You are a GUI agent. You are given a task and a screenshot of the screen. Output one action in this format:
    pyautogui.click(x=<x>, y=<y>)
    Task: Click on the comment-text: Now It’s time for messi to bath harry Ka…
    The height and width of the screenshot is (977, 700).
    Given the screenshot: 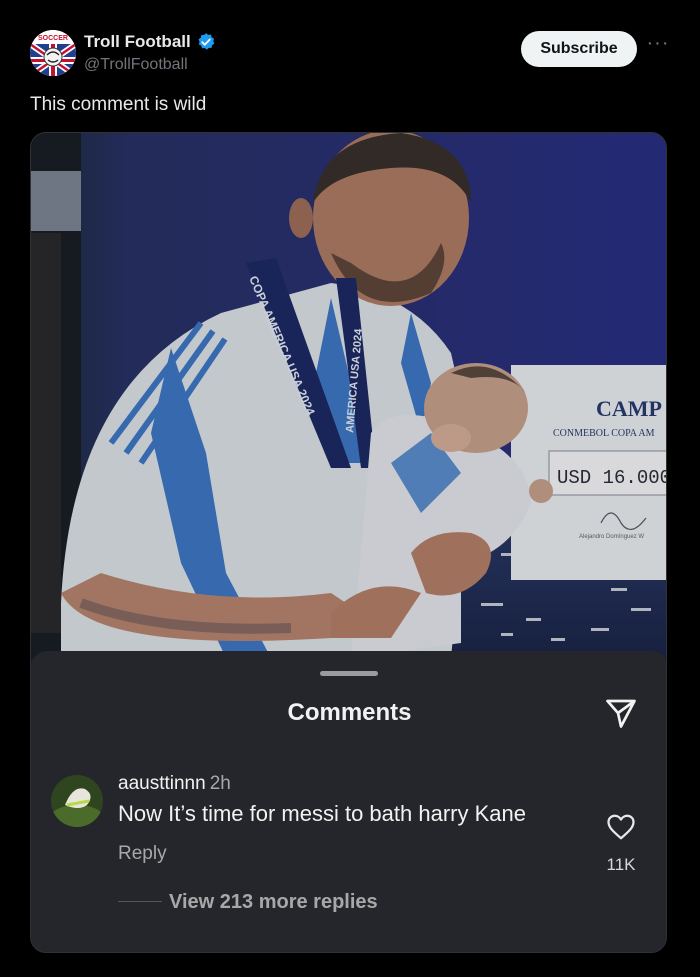 What is the action you would take?
    pyautogui.click(x=322, y=813)
    